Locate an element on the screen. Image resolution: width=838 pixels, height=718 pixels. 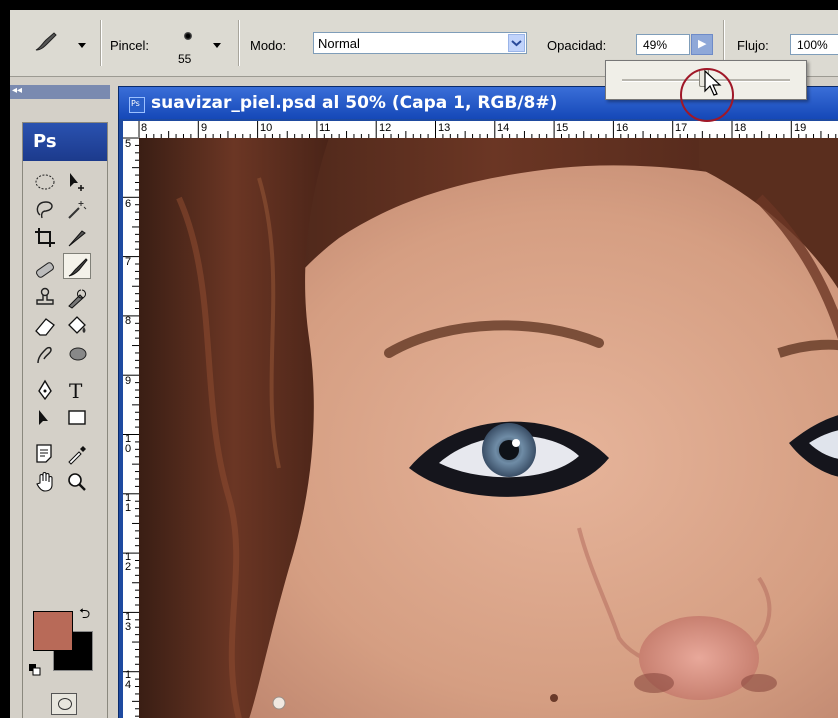
smudge-finger-icon is located at coordinates (44, 355).